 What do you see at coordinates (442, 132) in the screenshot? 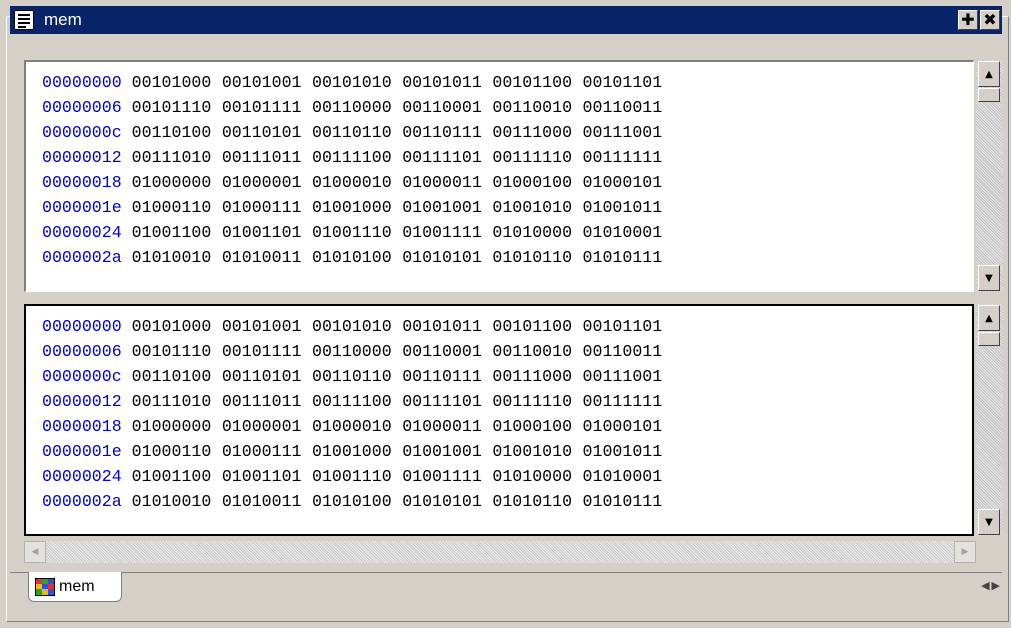
I see `byte-cell: 00110111` at bounding box center [442, 132].